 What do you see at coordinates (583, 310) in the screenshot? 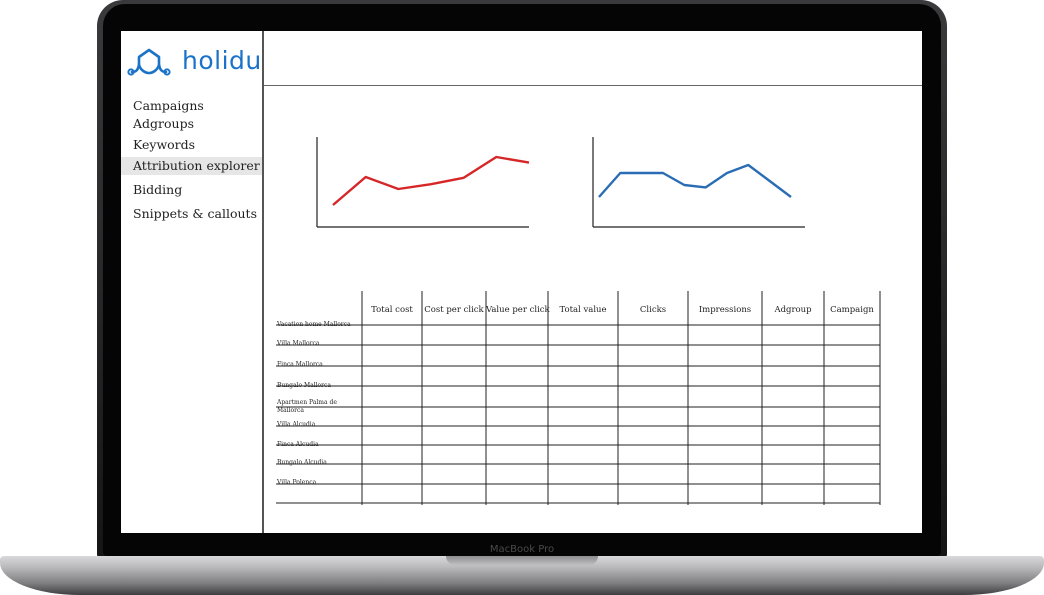
I see `column-header: Total value` at bounding box center [583, 310].